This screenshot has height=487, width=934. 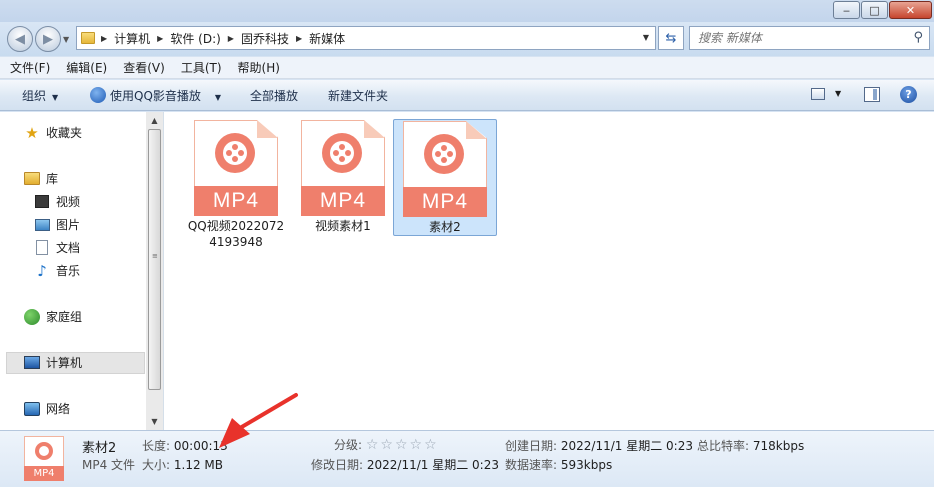 I want to click on detail-data-rate: 数据速率: 593kbps, so click(x=558, y=464).